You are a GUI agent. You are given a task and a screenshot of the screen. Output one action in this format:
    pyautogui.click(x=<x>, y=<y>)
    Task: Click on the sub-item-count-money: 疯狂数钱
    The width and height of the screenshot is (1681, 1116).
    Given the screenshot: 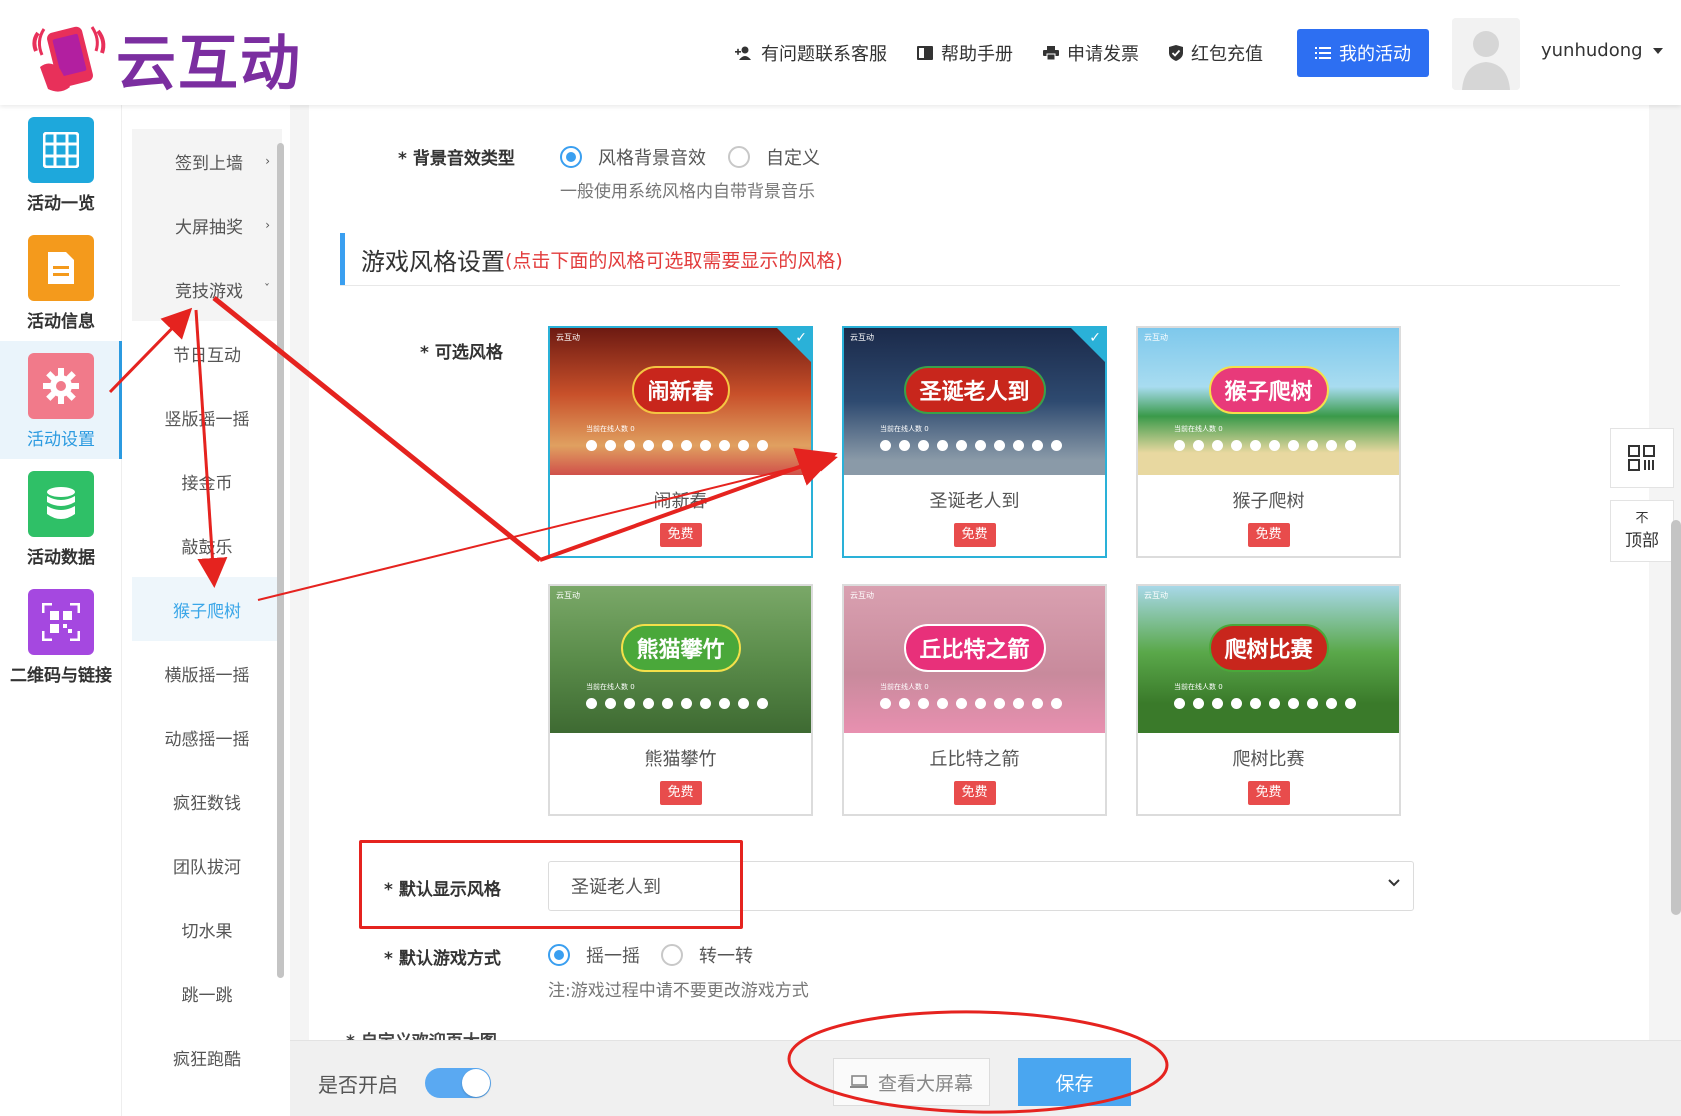 What is the action you would take?
    pyautogui.click(x=207, y=801)
    